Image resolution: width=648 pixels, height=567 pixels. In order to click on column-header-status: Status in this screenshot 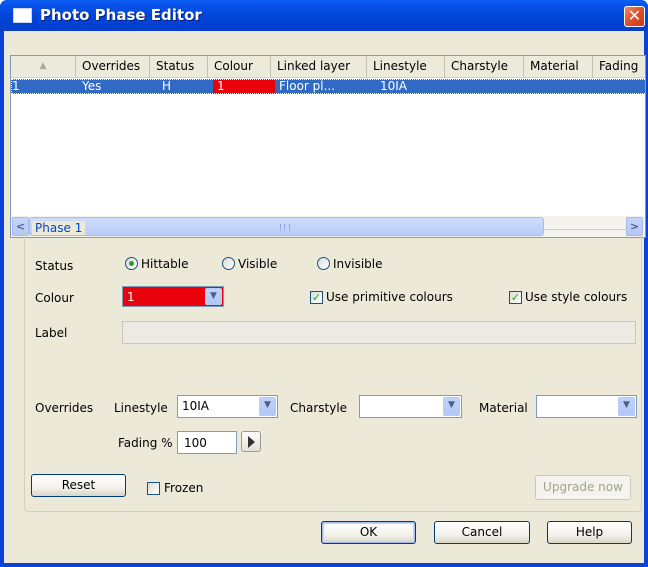, I will do `click(179, 67)`.